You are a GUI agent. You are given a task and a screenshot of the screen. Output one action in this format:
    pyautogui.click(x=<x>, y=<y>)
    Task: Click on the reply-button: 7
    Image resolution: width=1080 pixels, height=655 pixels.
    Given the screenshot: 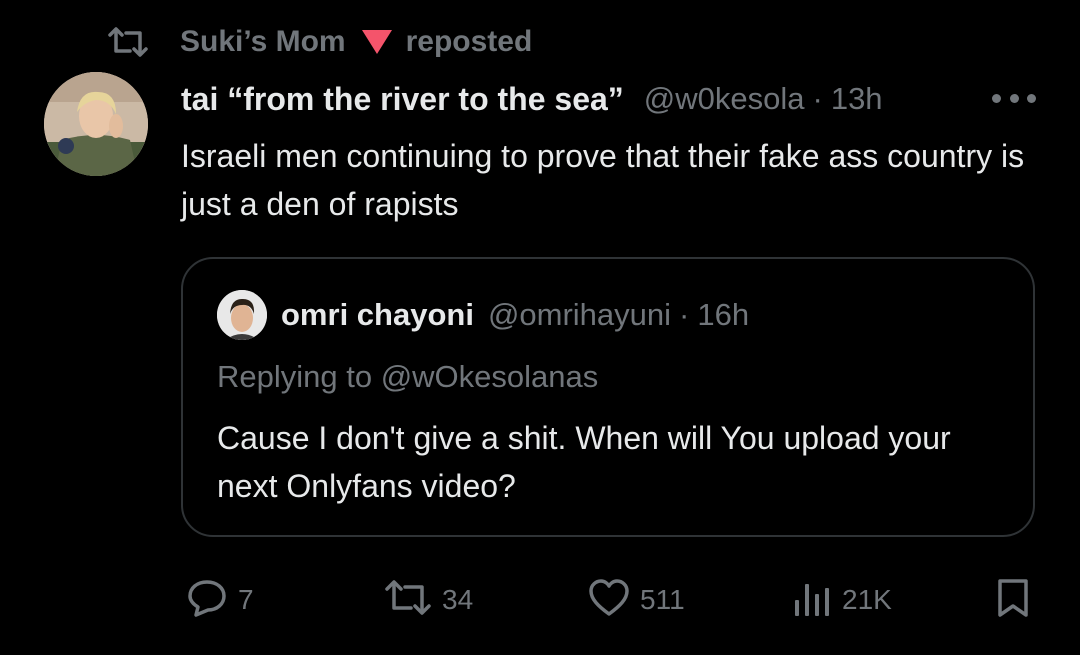 What is the action you would take?
    pyautogui.click(x=220, y=600)
    